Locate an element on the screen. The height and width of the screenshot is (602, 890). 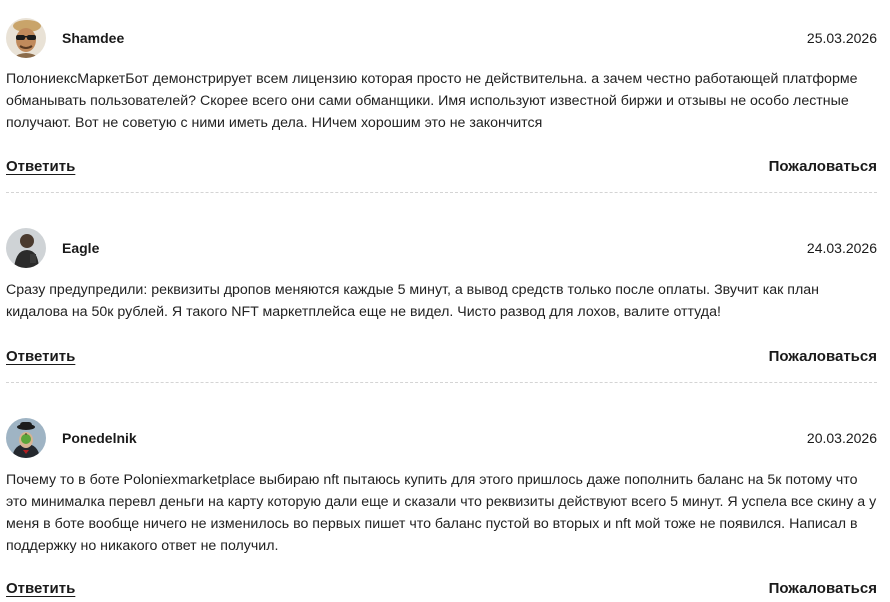
author-name: Shamdee is located at coordinates (93, 38).